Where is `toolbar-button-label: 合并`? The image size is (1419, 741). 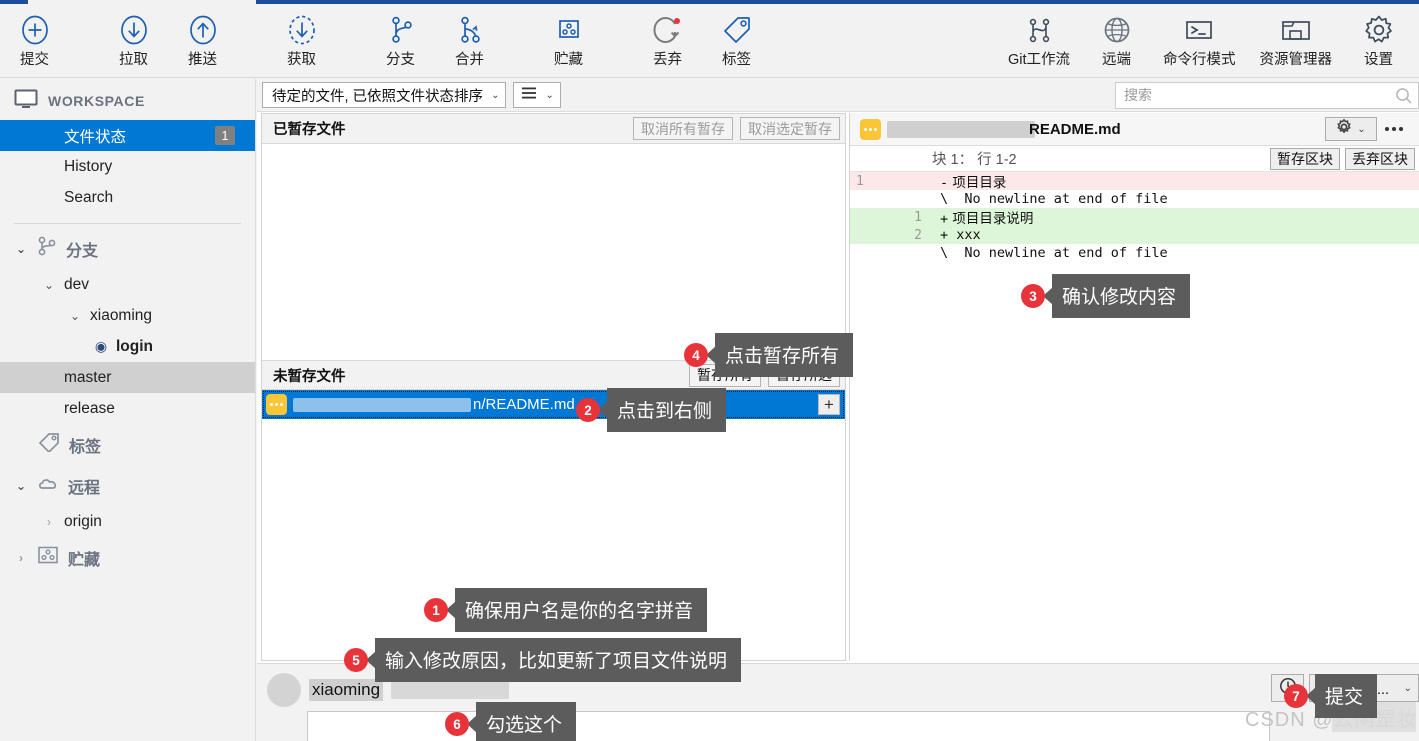 toolbar-button-label: 合并 is located at coordinates (469, 60).